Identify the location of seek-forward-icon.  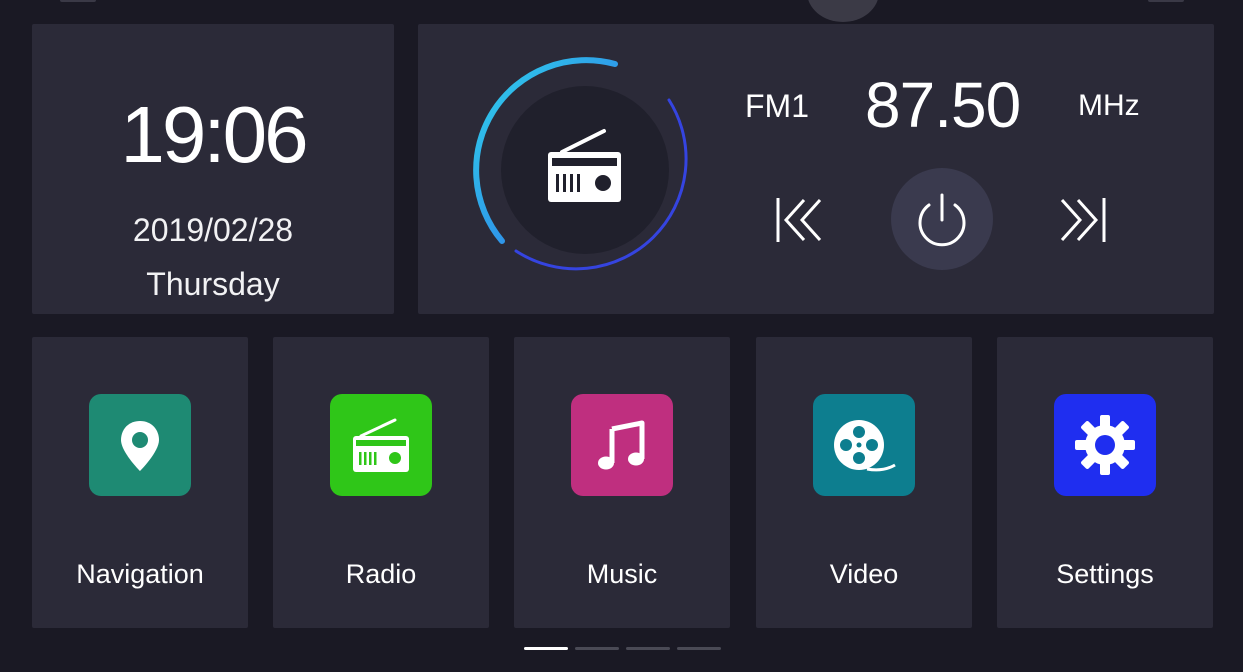
(1083, 220).